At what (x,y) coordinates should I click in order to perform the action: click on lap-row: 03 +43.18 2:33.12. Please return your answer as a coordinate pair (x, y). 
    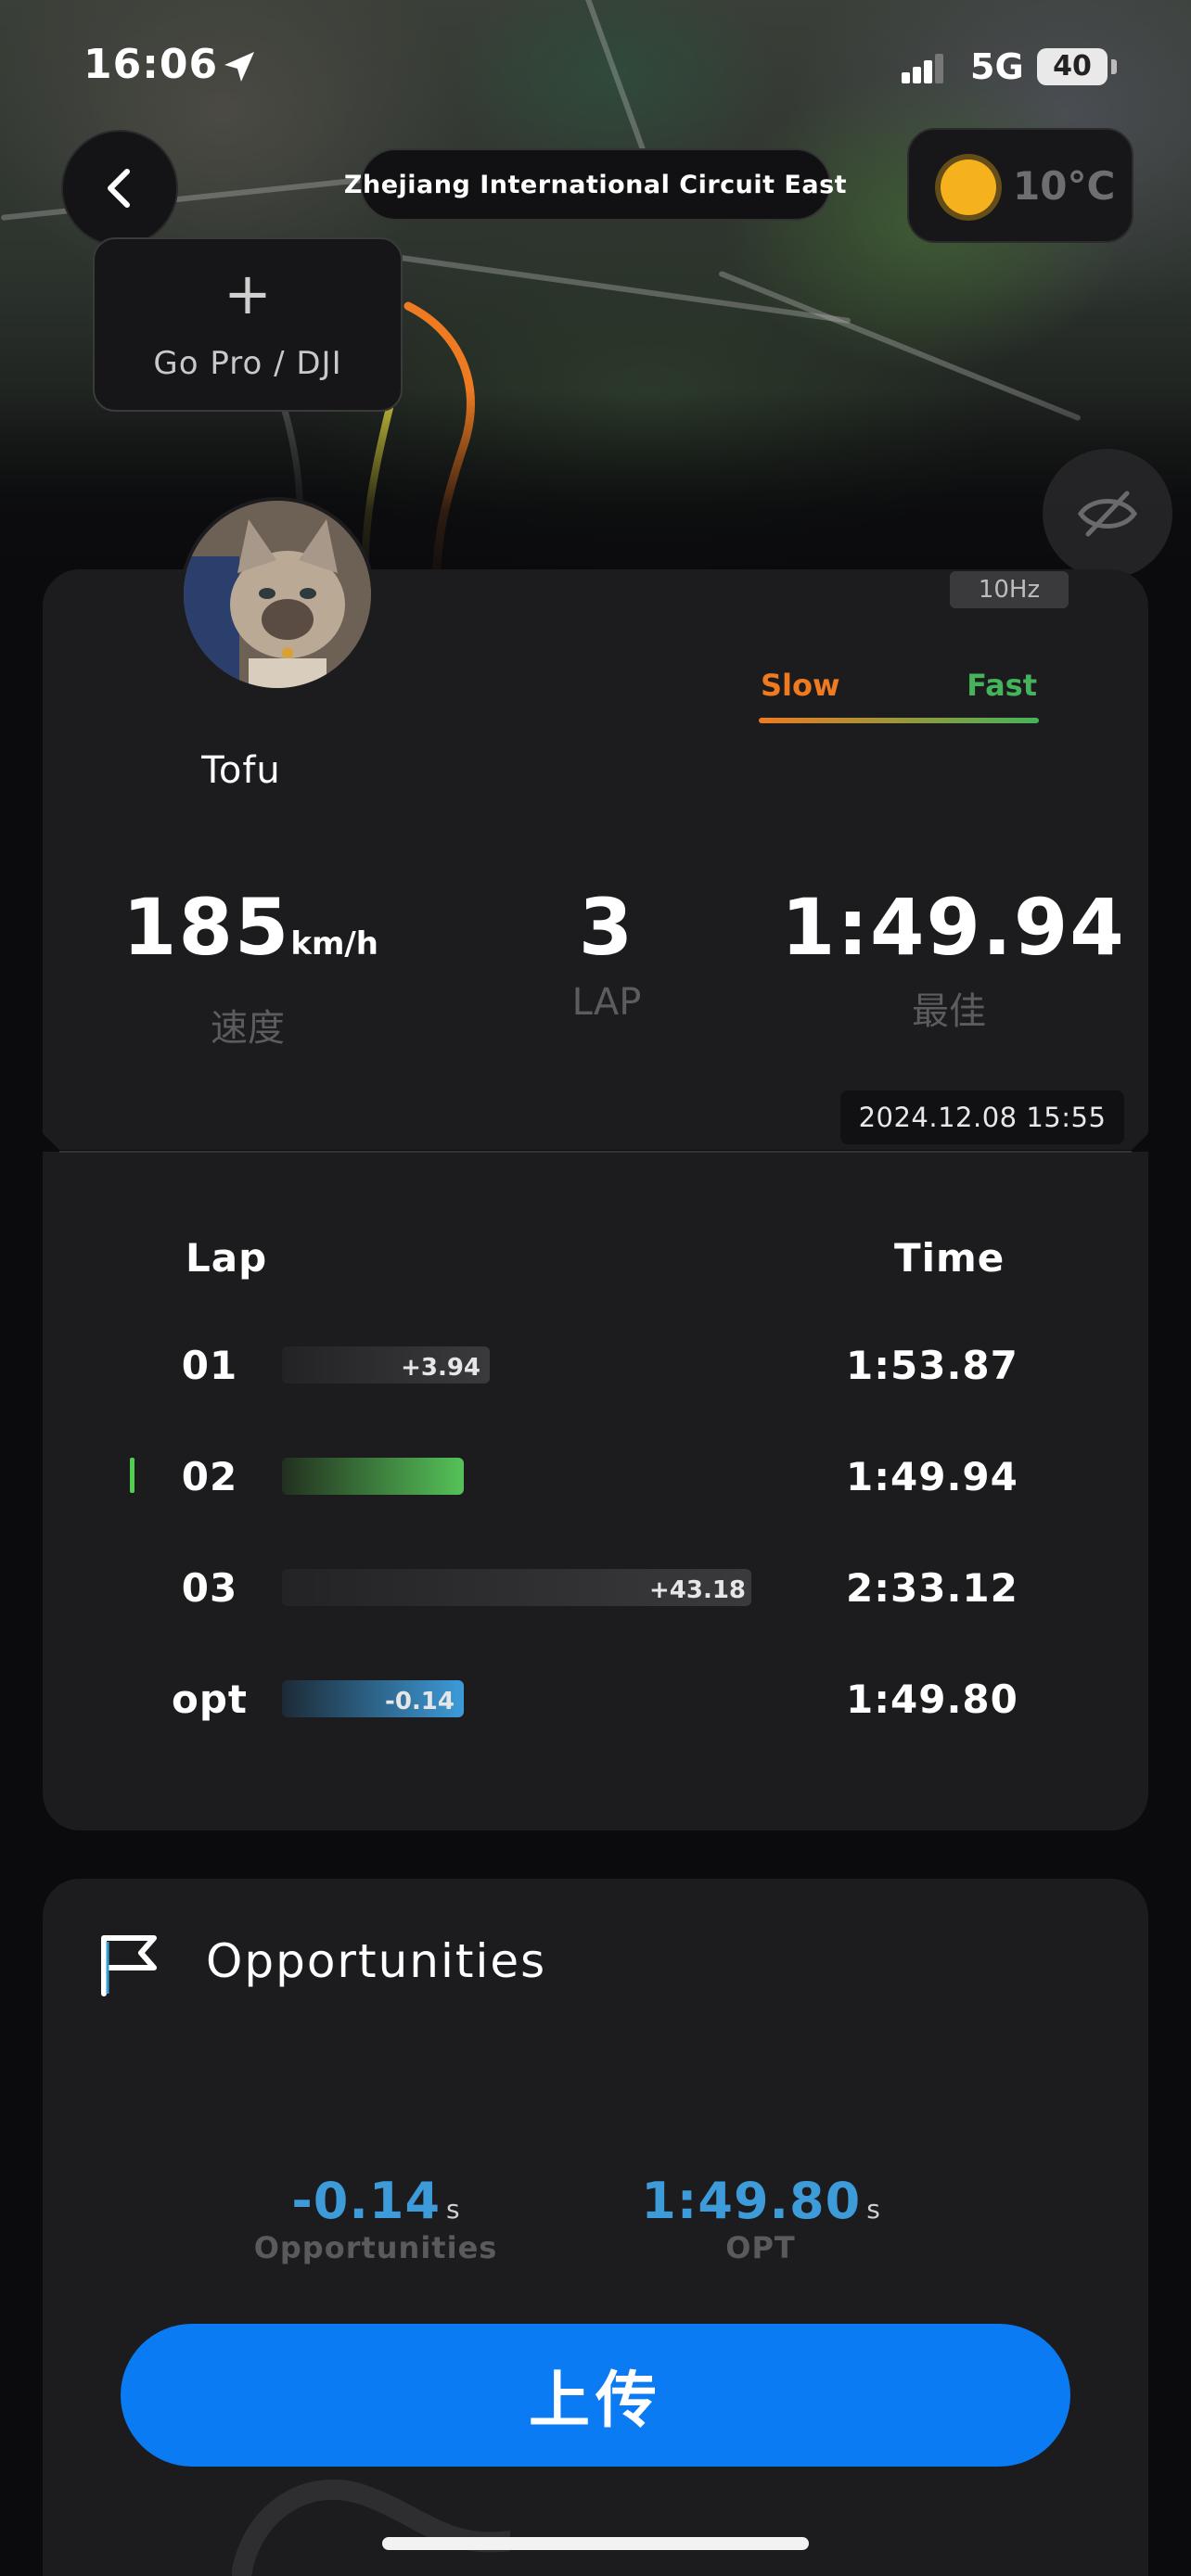
    Looking at the image, I should click on (595, 1589).